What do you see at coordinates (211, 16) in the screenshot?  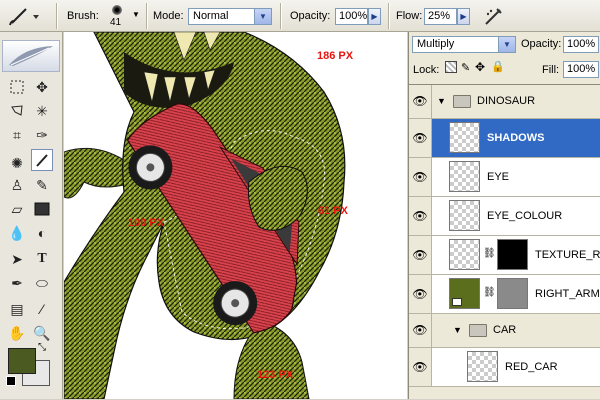 I see `mode-value: Normal` at bounding box center [211, 16].